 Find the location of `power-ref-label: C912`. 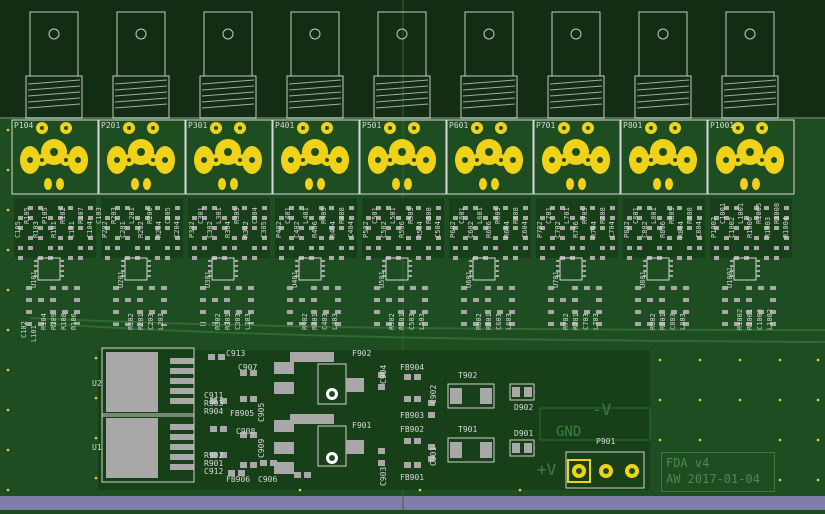

power-ref-label: C912 is located at coordinates (214, 471).